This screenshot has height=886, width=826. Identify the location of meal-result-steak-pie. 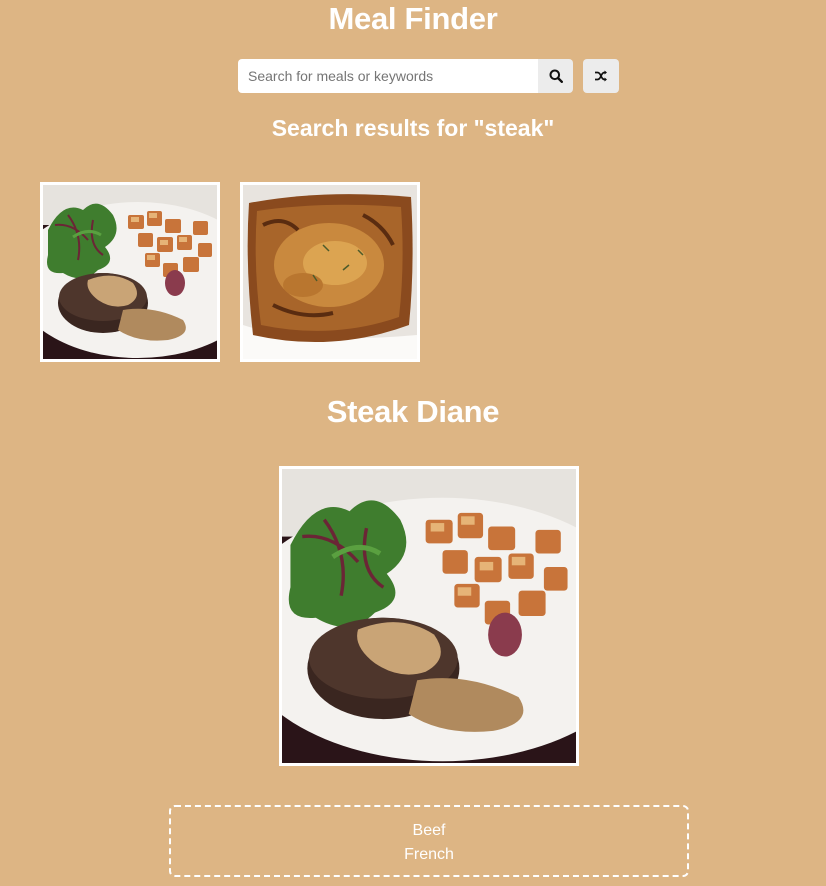
(330, 272).